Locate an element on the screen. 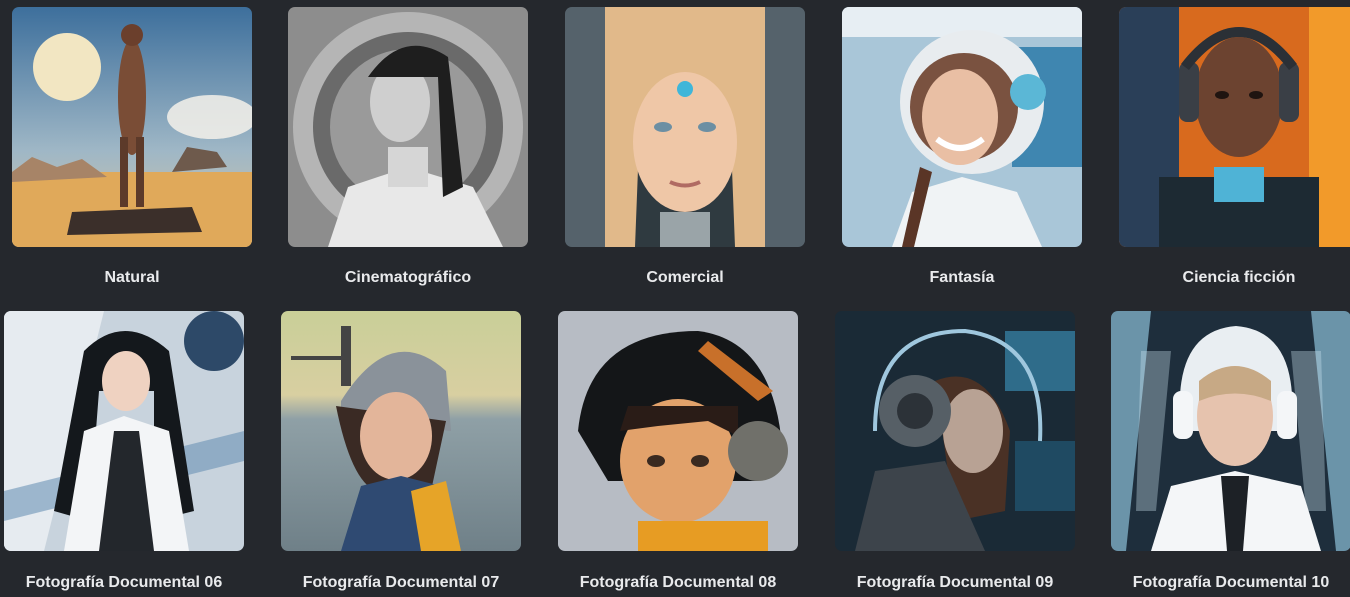 The width and height of the screenshot is (1350, 597). woman-with-headphones-fire-image is located at coordinates (1234, 127).